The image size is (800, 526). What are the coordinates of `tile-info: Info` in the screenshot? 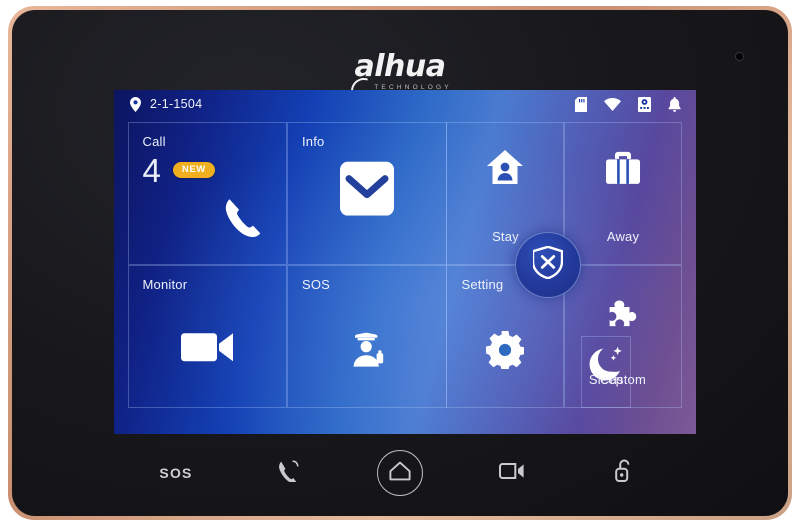 It's located at (366, 193).